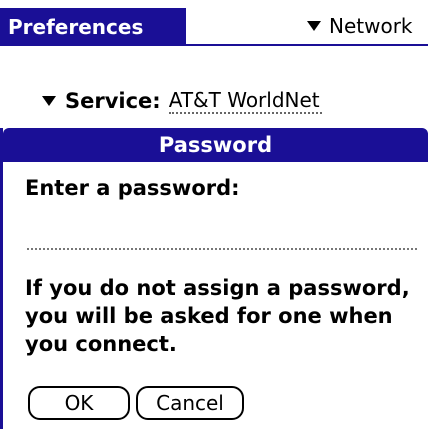 The height and width of the screenshot is (429, 428). I want to click on title-rule, so click(214, 45).